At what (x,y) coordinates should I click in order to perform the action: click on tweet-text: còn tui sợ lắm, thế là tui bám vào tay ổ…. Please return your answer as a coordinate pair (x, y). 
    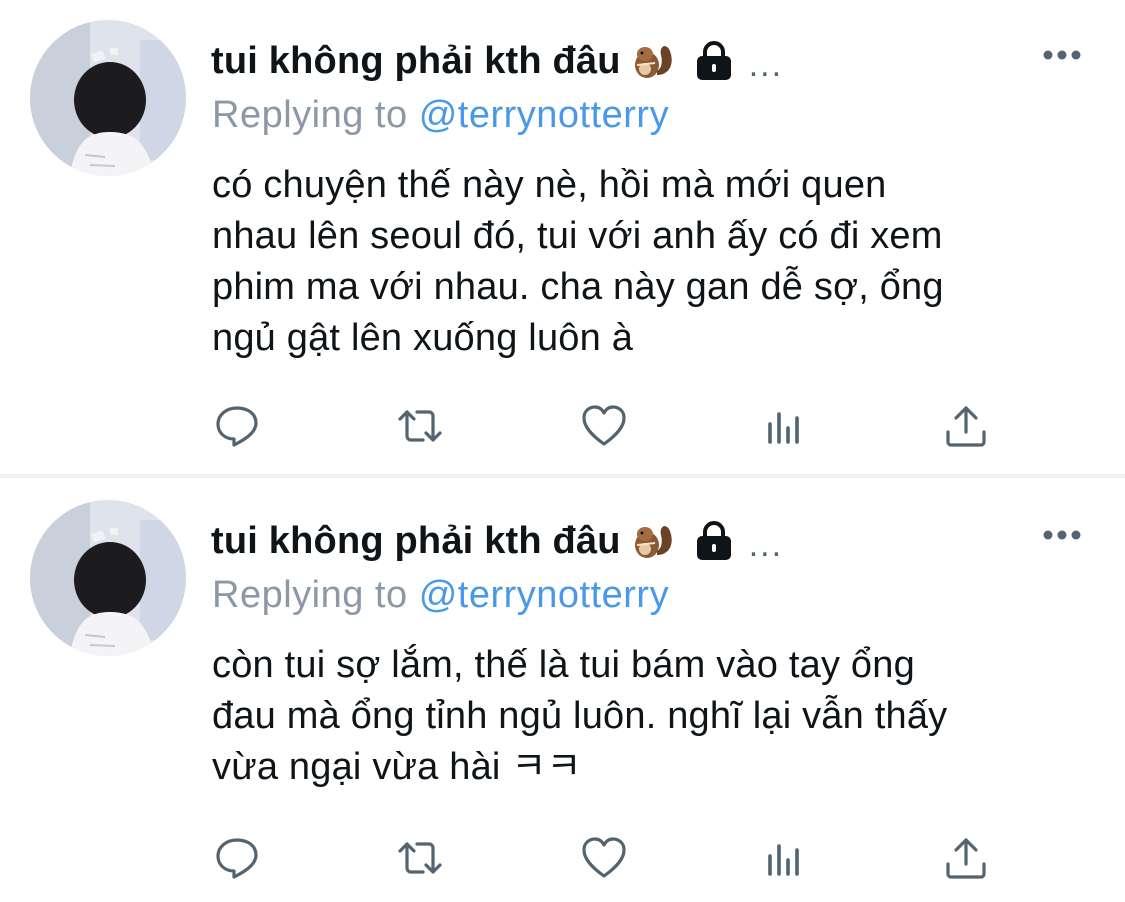
    Looking at the image, I should click on (580, 716).